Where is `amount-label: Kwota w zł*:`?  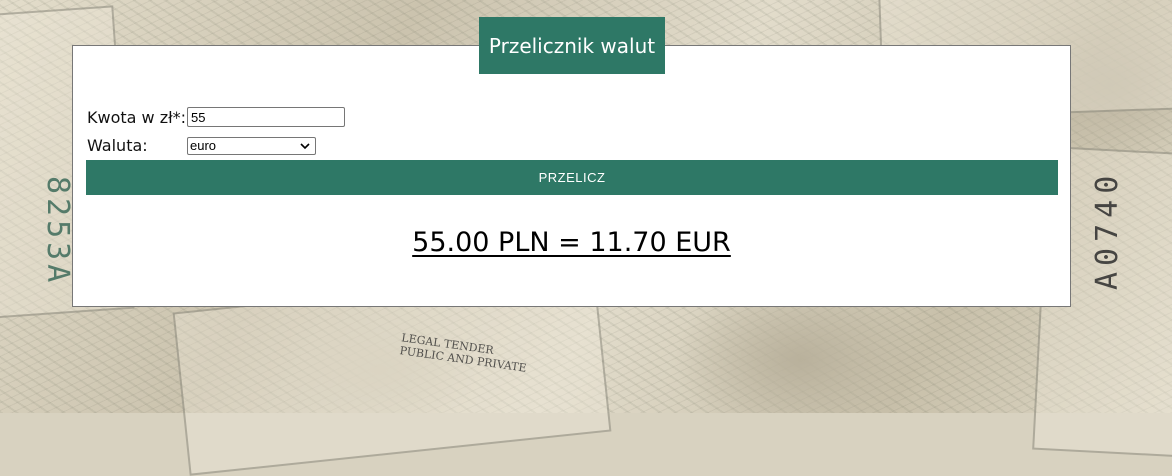
amount-label: Kwota w zł*: is located at coordinates (137, 117).